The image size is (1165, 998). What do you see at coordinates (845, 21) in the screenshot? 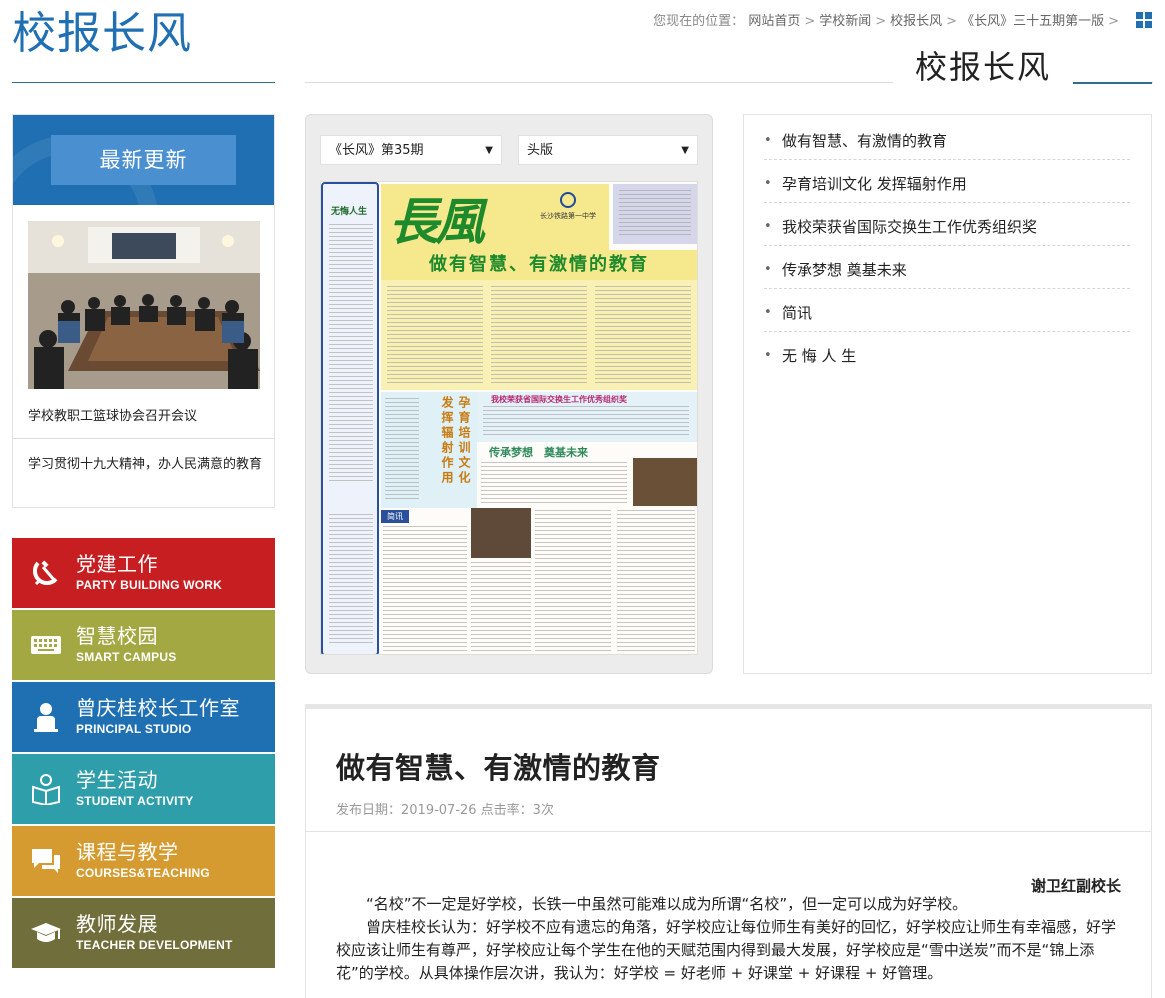
I see `breadcrumb-item-news: 学校新闻` at bounding box center [845, 21].